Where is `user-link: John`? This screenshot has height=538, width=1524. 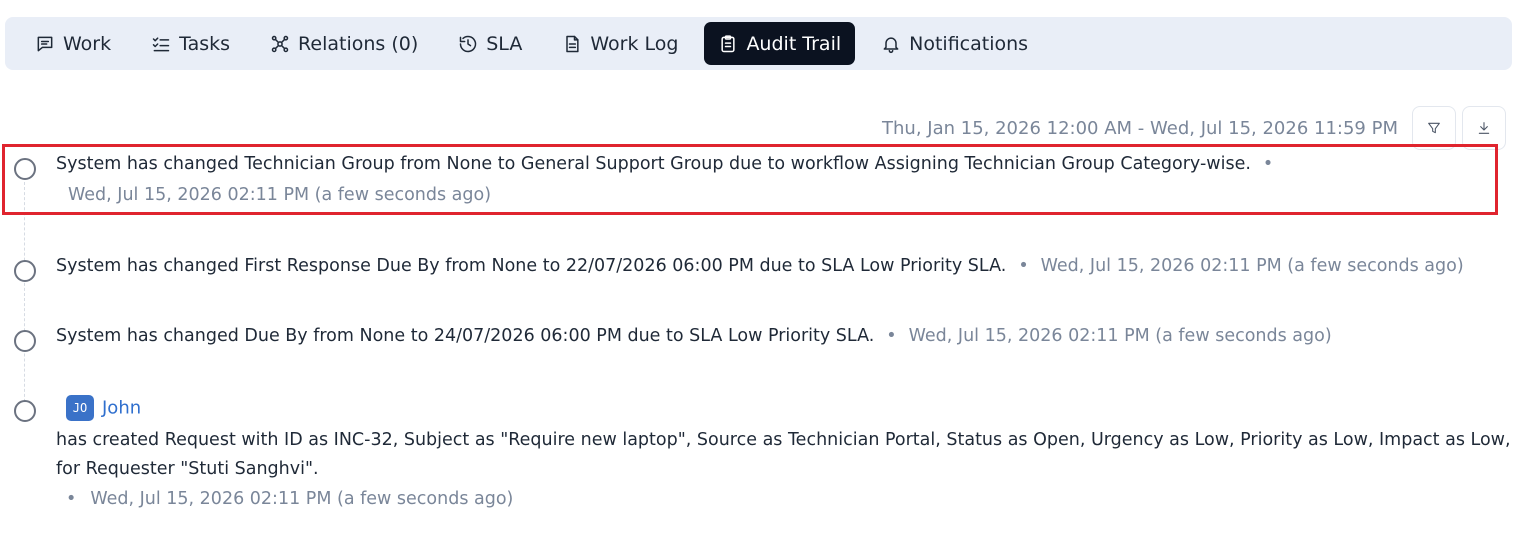
user-link: John is located at coordinates (121, 408).